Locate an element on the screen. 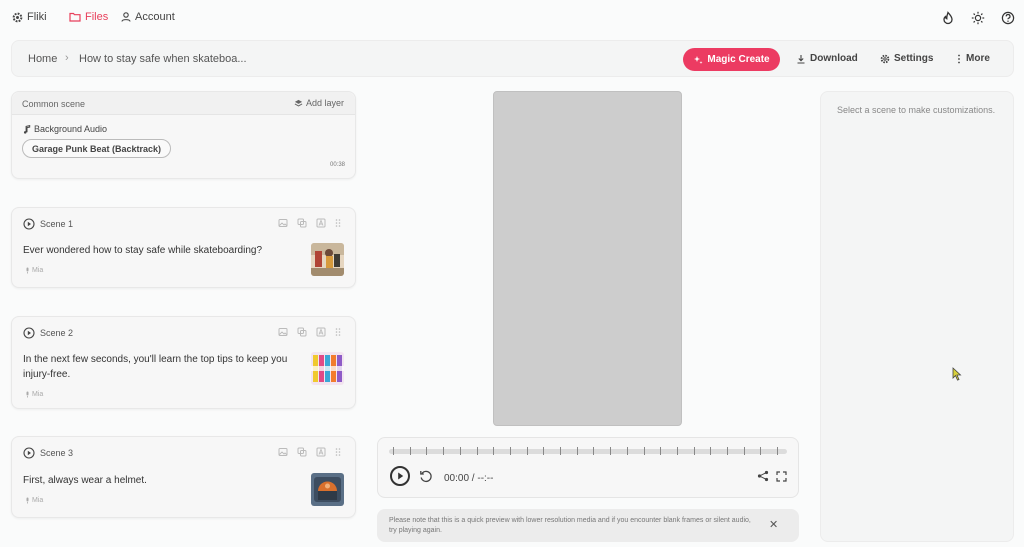  gear-logo-icon is located at coordinates (17, 17).